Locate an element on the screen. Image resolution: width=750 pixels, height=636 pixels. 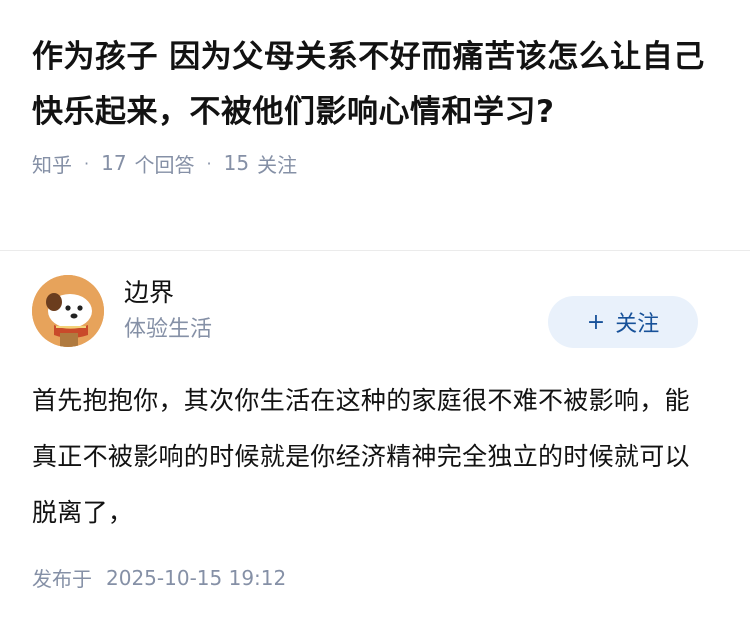
publish-info: 发布于 2025-10-15 19:12 is located at coordinates (375, 577).